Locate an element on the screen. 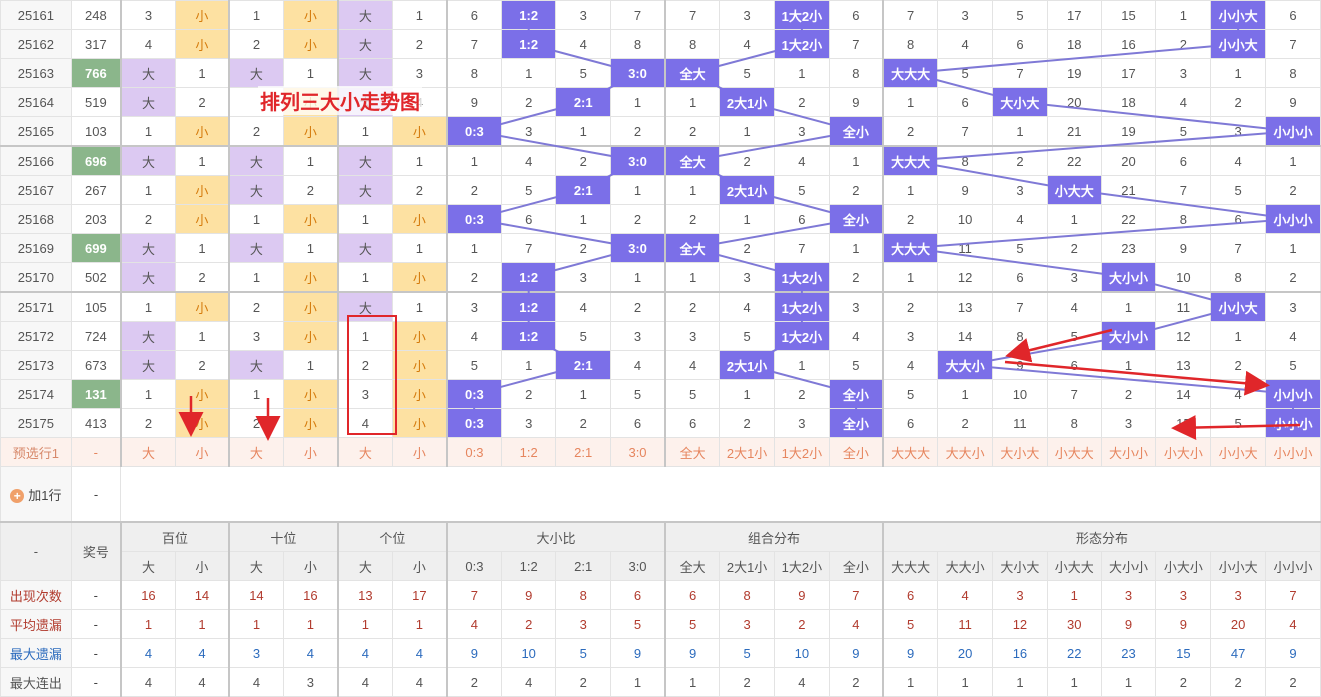 The image size is (1321, 697). stat-ratio-3-0: 5 is located at coordinates (637, 624).